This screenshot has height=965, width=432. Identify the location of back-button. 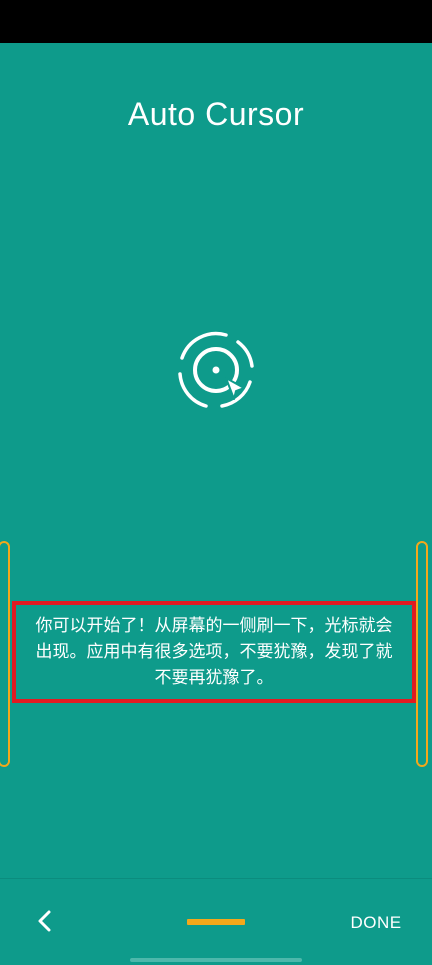
(44, 921).